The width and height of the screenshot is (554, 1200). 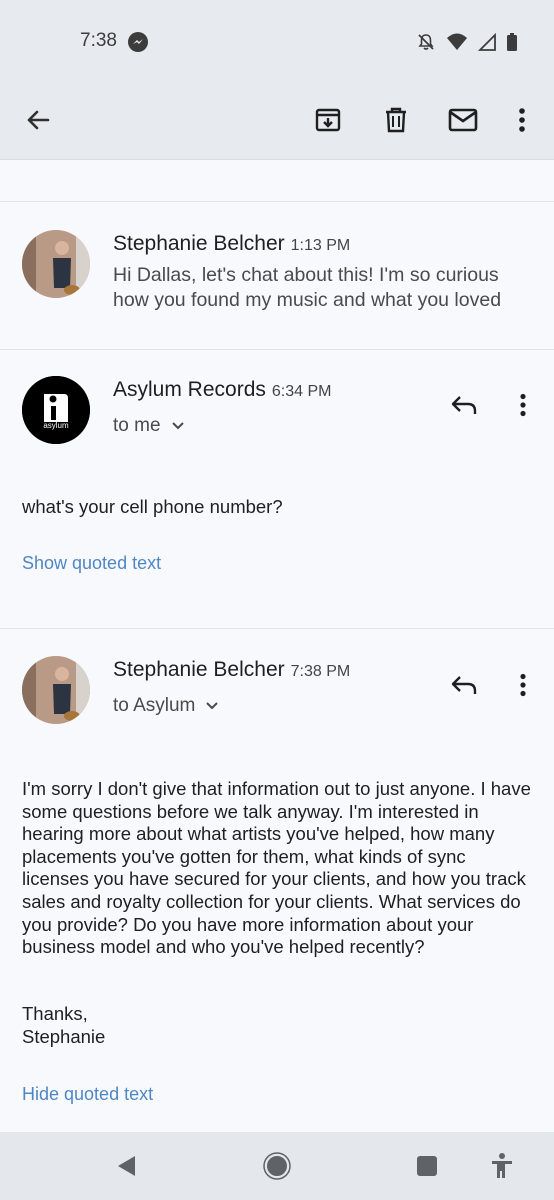 I want to click on archive-icon, so click(x=328, y=120).